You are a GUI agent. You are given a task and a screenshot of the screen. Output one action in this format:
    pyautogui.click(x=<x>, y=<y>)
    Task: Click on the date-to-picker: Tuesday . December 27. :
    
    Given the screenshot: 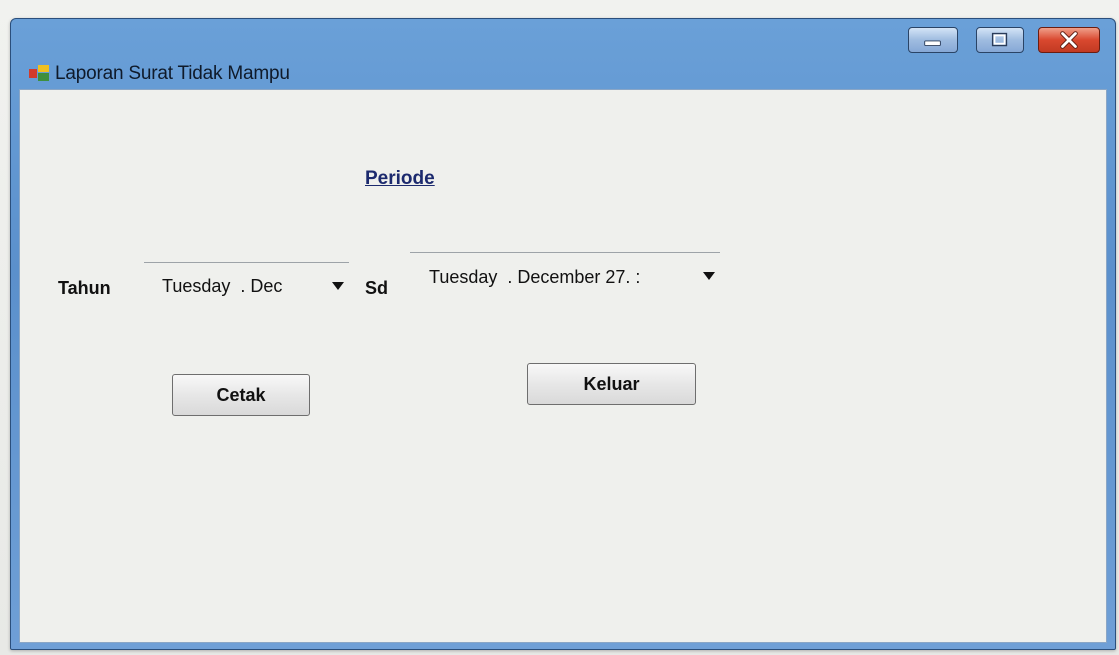 What is the action you would take?
    pyautogui.click(x=565, y=273)
    